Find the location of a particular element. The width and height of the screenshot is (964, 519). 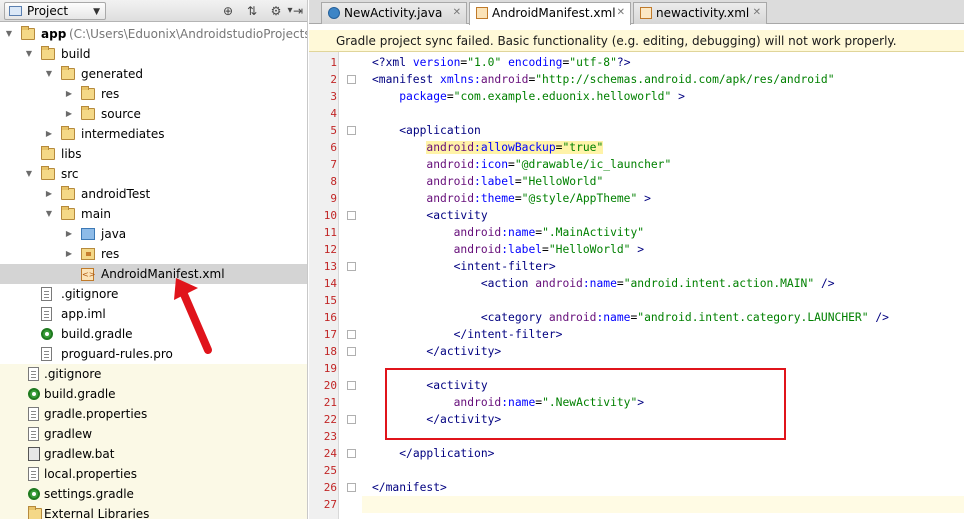

code-line: android:icon="@drawable/ic_launcher" is located at coordinates (663, 164).